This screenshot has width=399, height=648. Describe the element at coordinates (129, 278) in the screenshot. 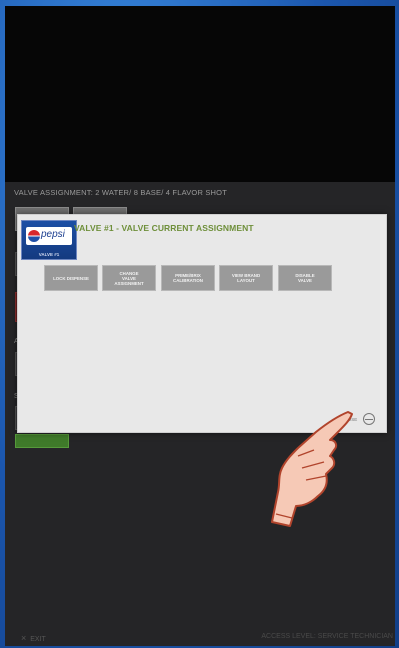

I see `change-valve-assignment-button: CHANGE VALVE ASSIGNMENT` at that location.